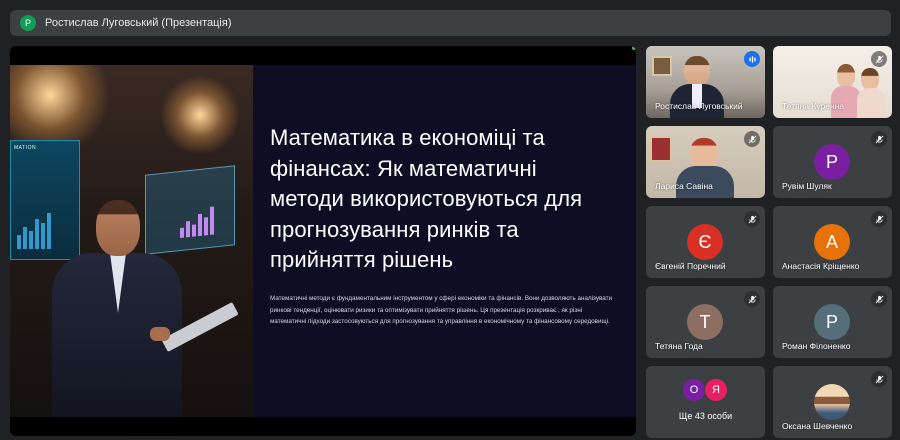 This screenshot has height=440, width=900. What do you see at coordinates (832, 82) in the screenshot?
I see `participant-tile: Тетяна Куренна` at bounding box center [832, 82].